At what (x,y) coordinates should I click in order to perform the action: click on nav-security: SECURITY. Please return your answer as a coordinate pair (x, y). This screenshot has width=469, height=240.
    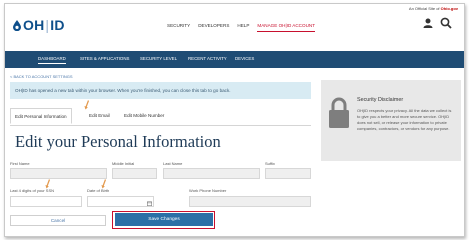
    Looking at the image, I should click on (178, 27).